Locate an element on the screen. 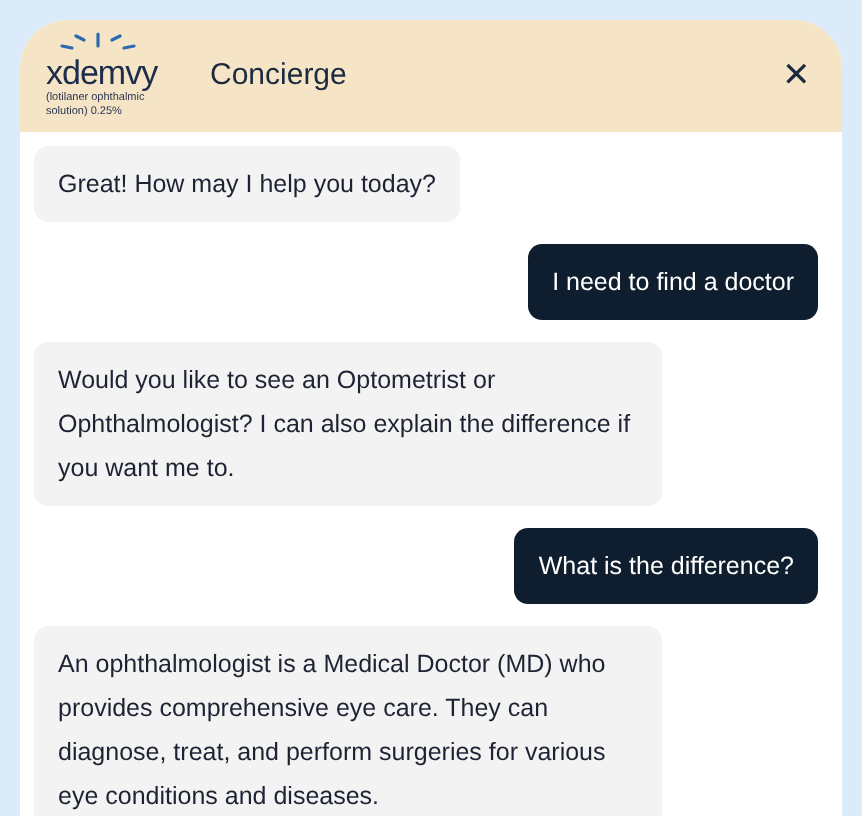  user-message: I need to find a doctor is located at coordinates (673, 282).